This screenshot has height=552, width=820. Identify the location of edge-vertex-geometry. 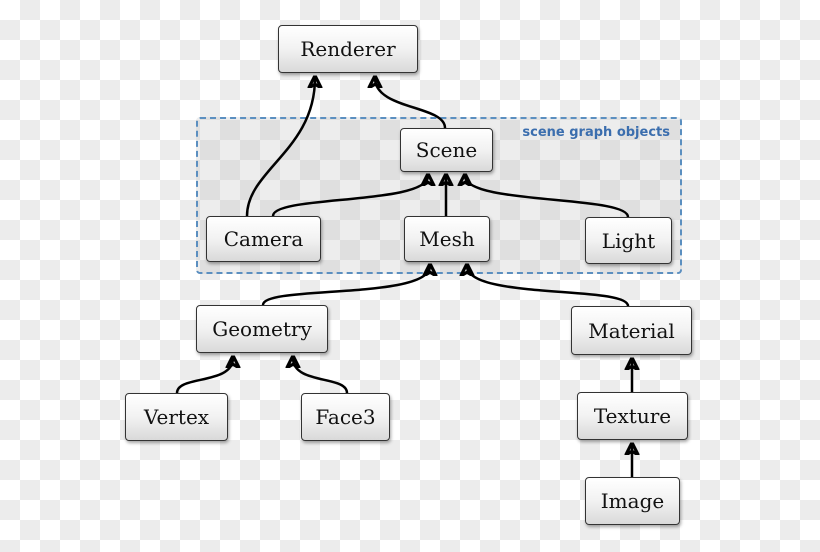
(204, 376).